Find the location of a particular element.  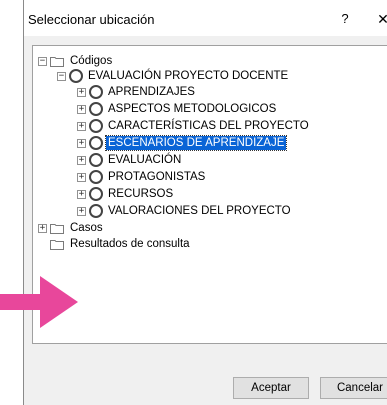

tree-node-casos: + Casos is located at coordinates (71, 228).